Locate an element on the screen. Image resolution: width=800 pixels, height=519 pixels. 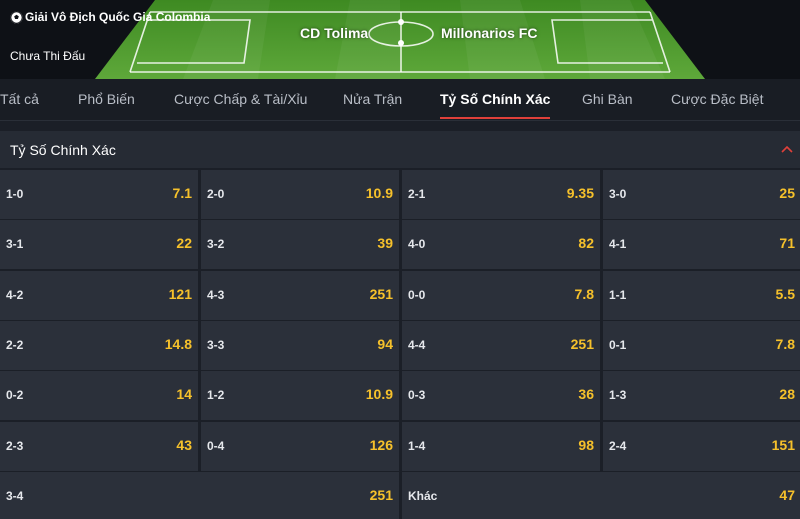
home-team-name: CD Tolima is located at coordinates (334, 33).